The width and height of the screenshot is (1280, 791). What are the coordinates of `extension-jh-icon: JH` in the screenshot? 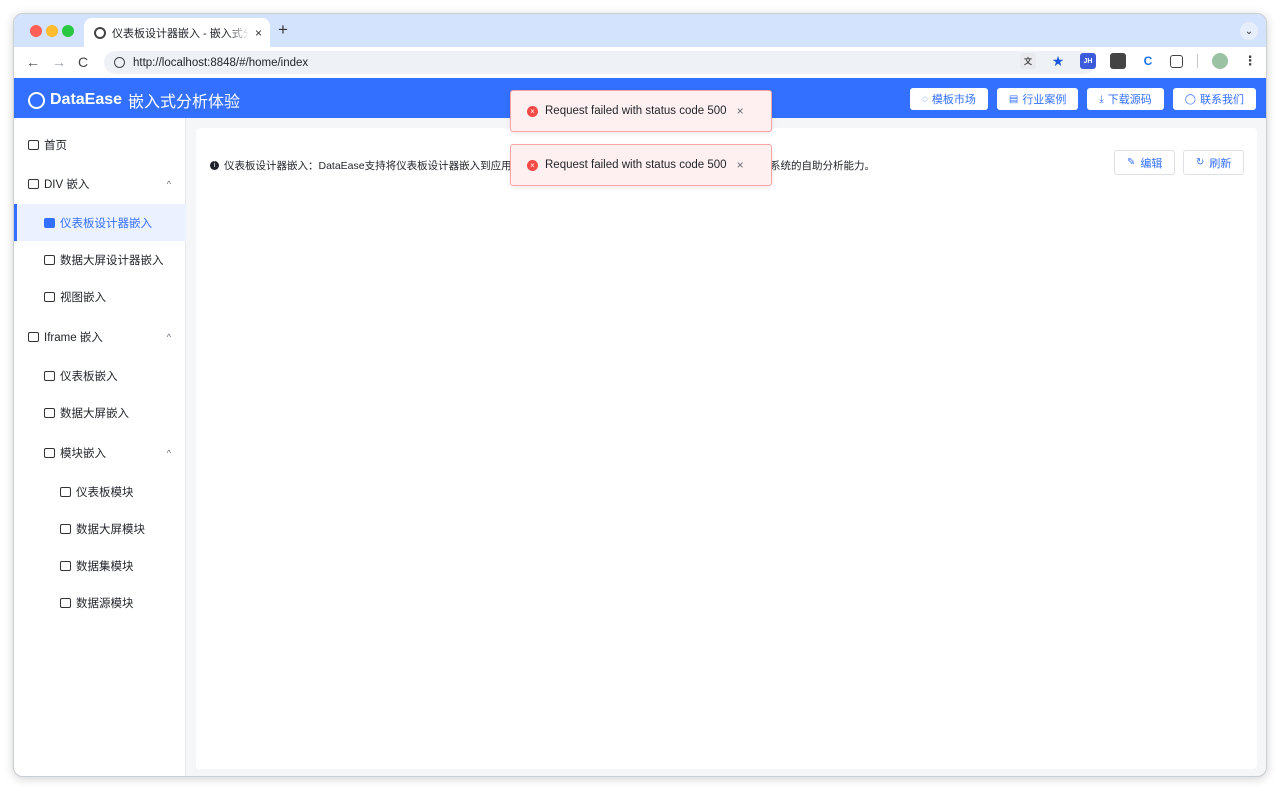 It's located at (1088, 61).